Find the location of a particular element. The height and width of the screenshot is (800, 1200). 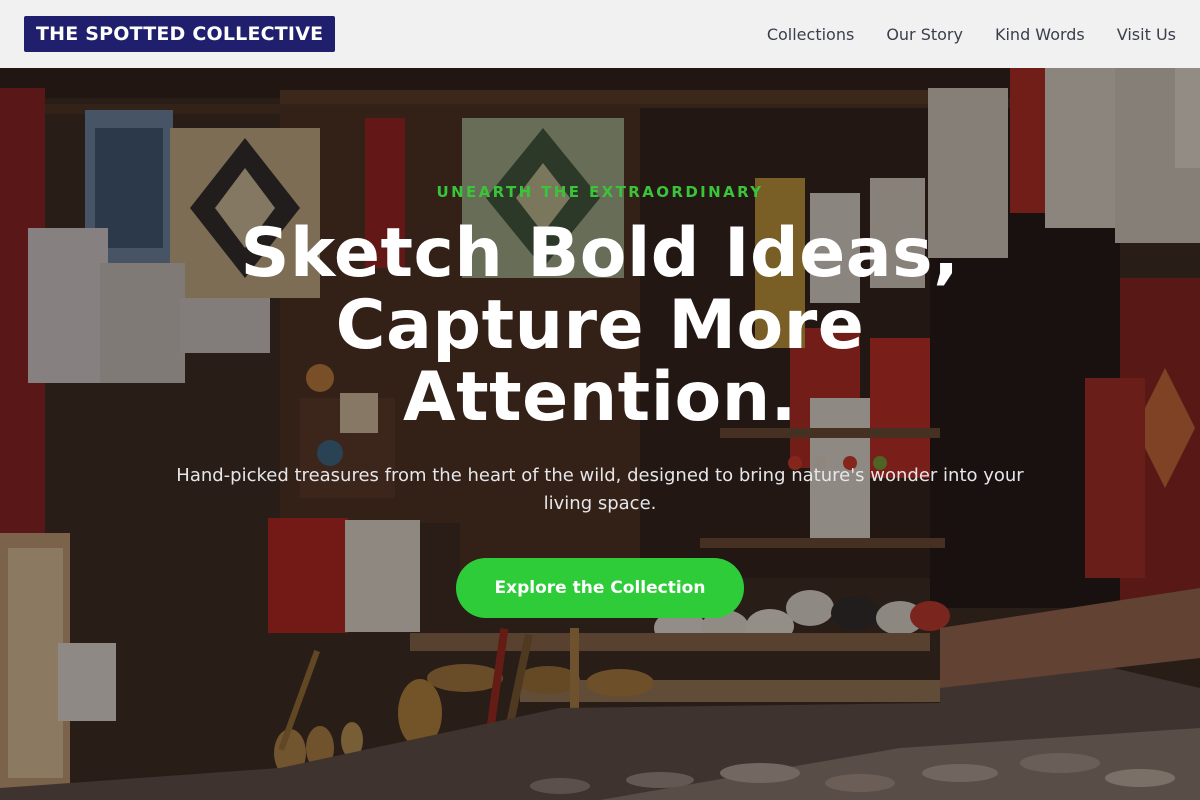

nav-link-our-story: Our Story is located at coordinates (924, 34).